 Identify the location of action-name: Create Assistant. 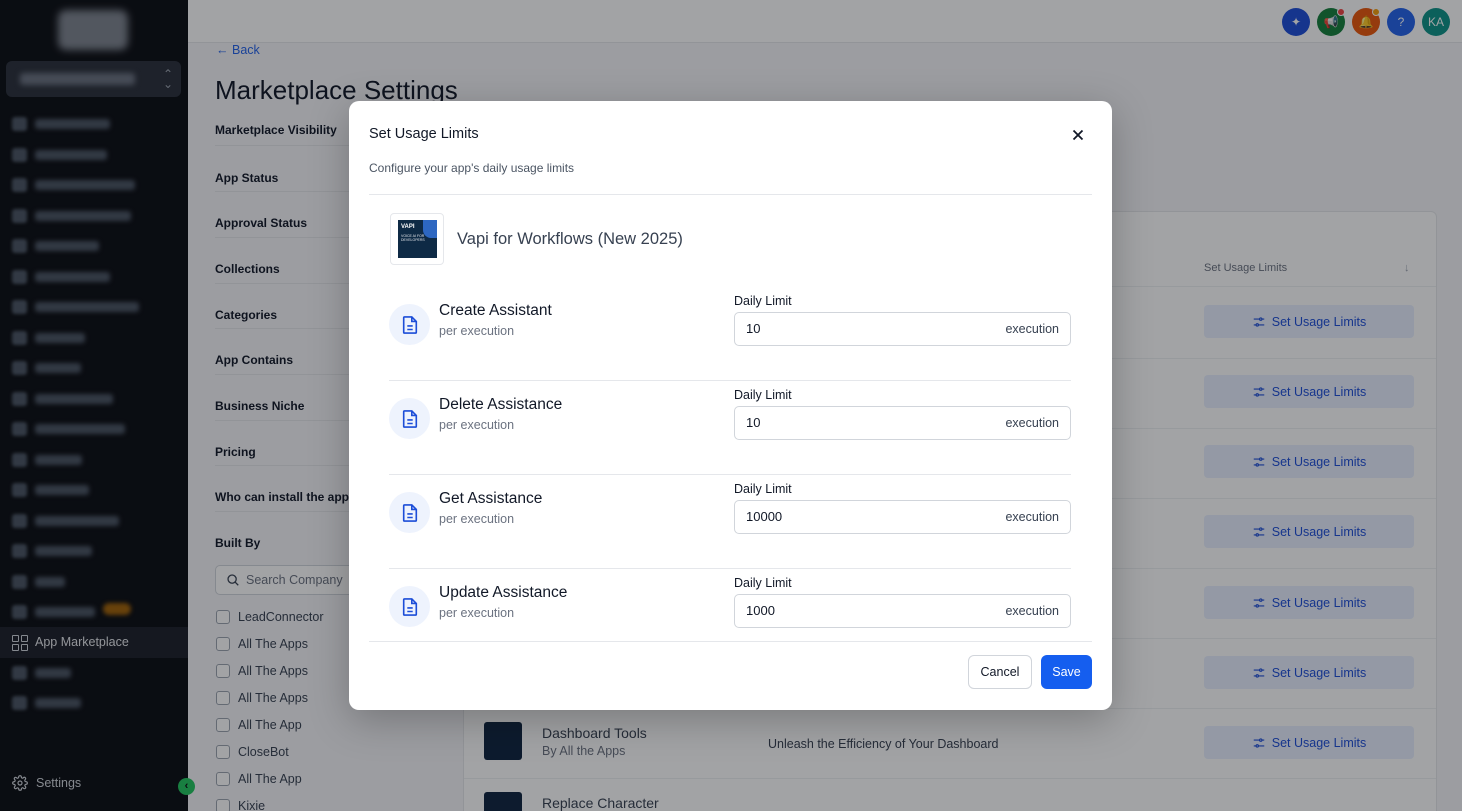
(495, 310).